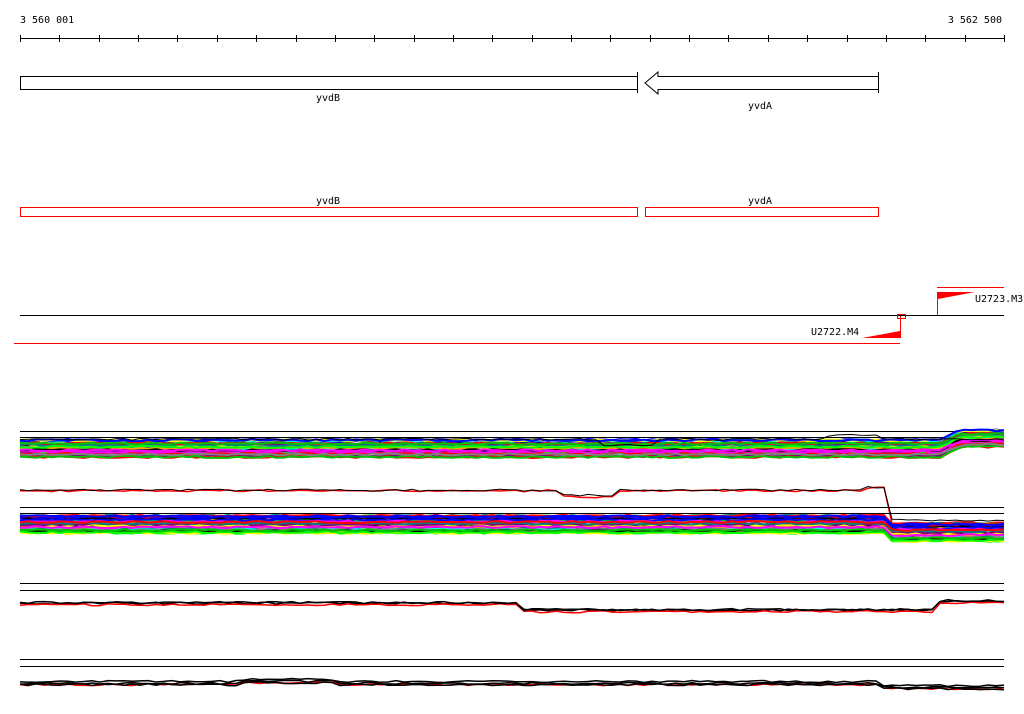  Describe the element at coordinates (449, 91) in the screenshot. I see `gene-track: yvdB yvdA` at that location.